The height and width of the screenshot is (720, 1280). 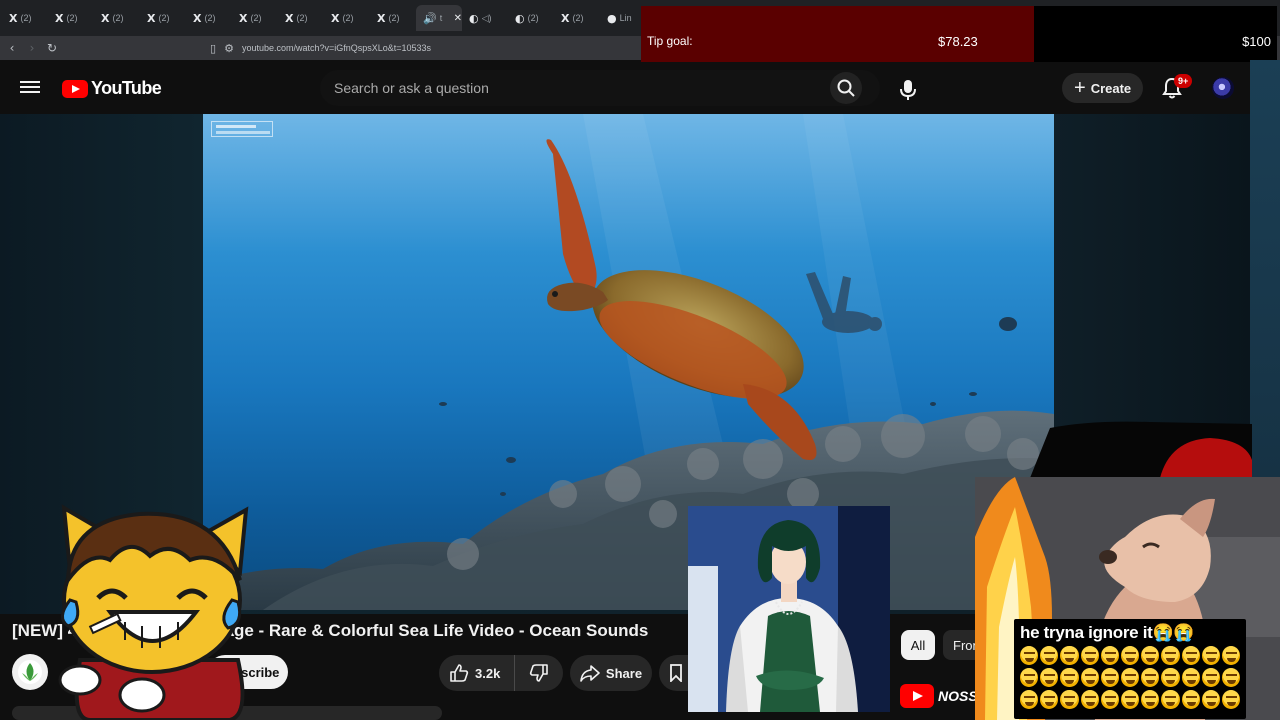 What do you see at coordinates (939, 696) in the screenshot?
I see `related-video-channel: NOSS` at bounding box center [939, 696].